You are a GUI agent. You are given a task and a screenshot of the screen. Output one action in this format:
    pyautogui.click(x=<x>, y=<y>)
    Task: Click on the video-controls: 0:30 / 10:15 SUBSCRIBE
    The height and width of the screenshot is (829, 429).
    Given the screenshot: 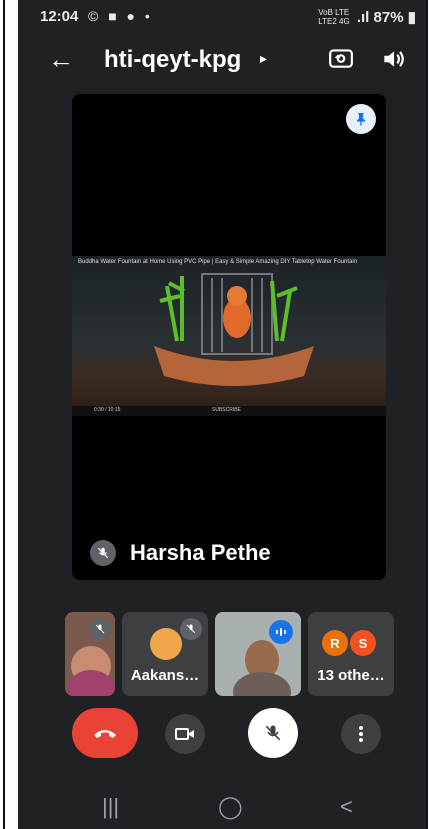 What is the action you would take?
    pyautogui.click(x=229, y=411)
    